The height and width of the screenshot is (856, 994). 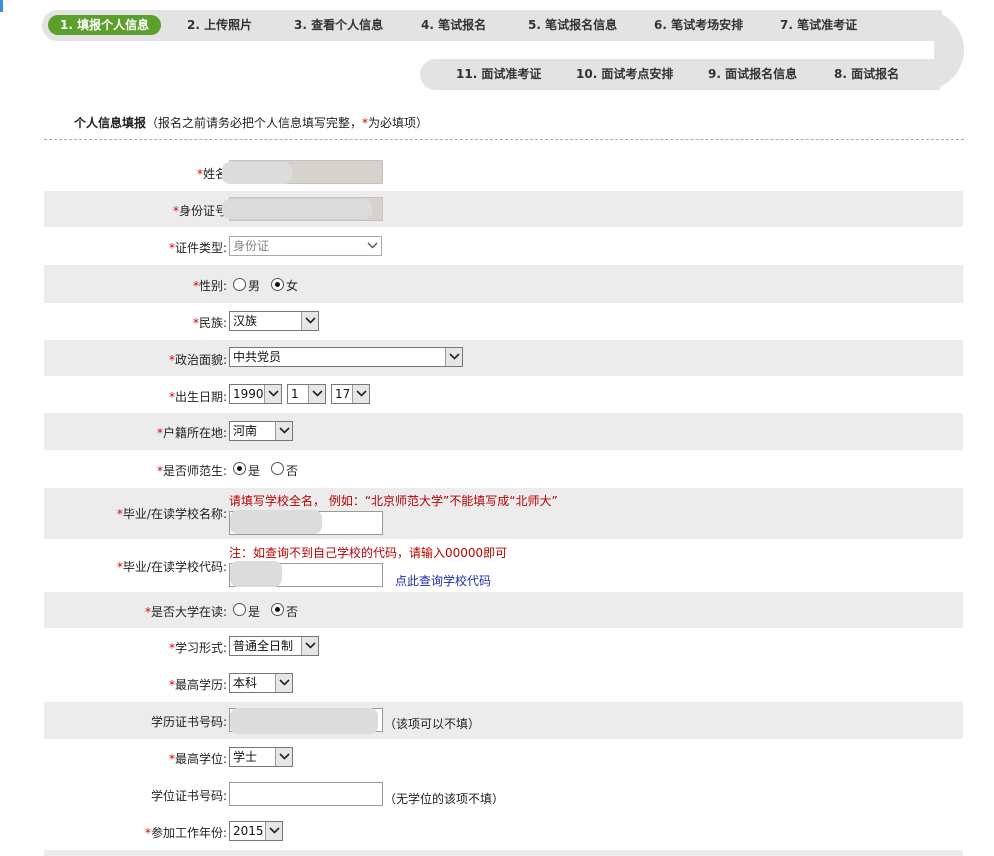 What do you see at coordinates (338, 25) in the screenshot?
I see `step-view-personal-info: 3. 查看个人信息` at bounding box center [338, 25].